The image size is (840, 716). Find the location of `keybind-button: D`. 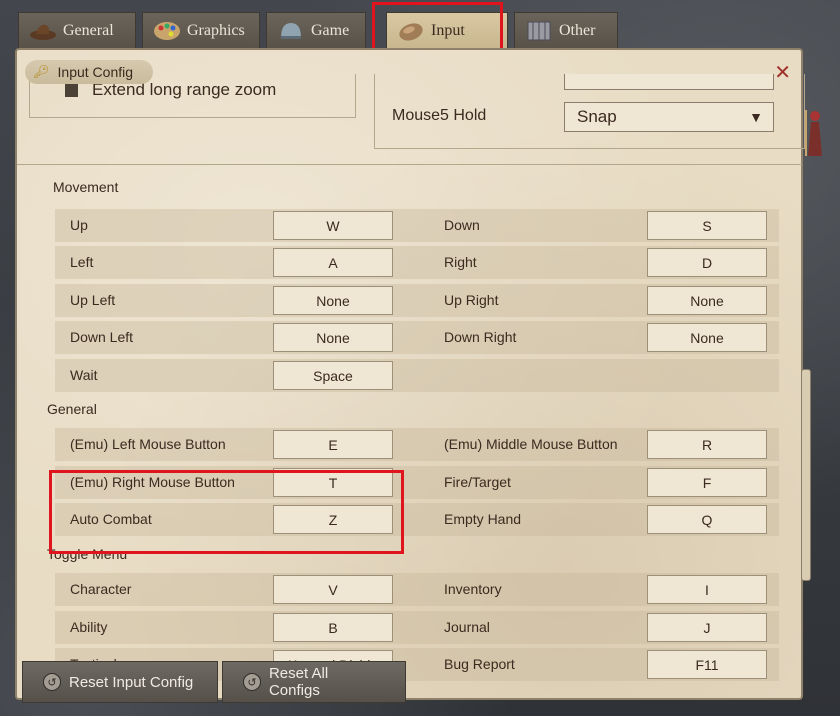

keybind-button: D is located at coordinates (707, 262).